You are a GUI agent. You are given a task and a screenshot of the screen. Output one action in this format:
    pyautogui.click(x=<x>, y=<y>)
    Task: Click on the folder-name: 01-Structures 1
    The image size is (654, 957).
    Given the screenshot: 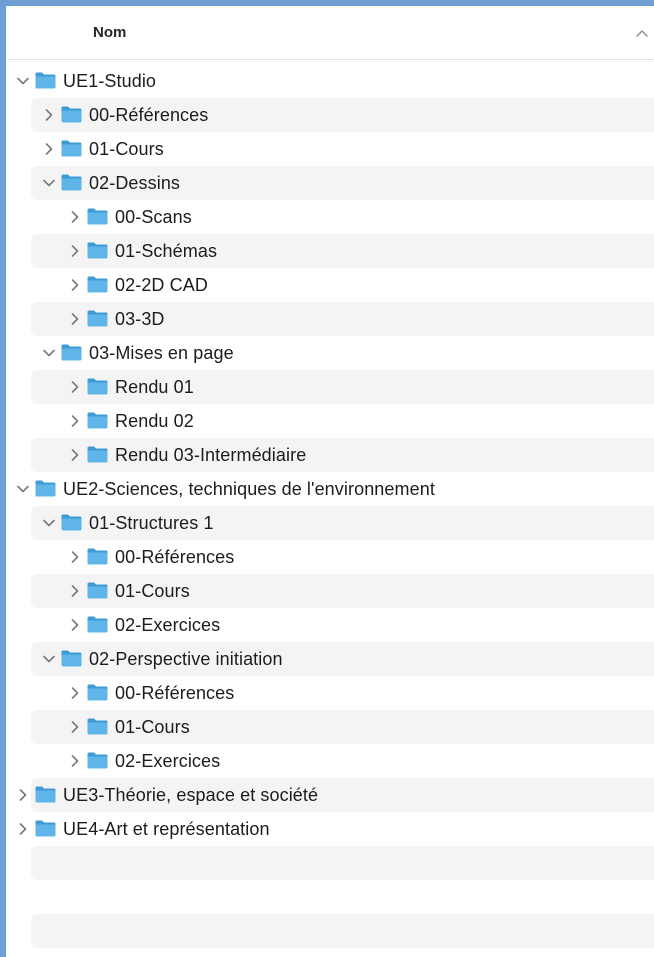 What is the action you would take?
    pyautogui.click(x=151, y=523)
    